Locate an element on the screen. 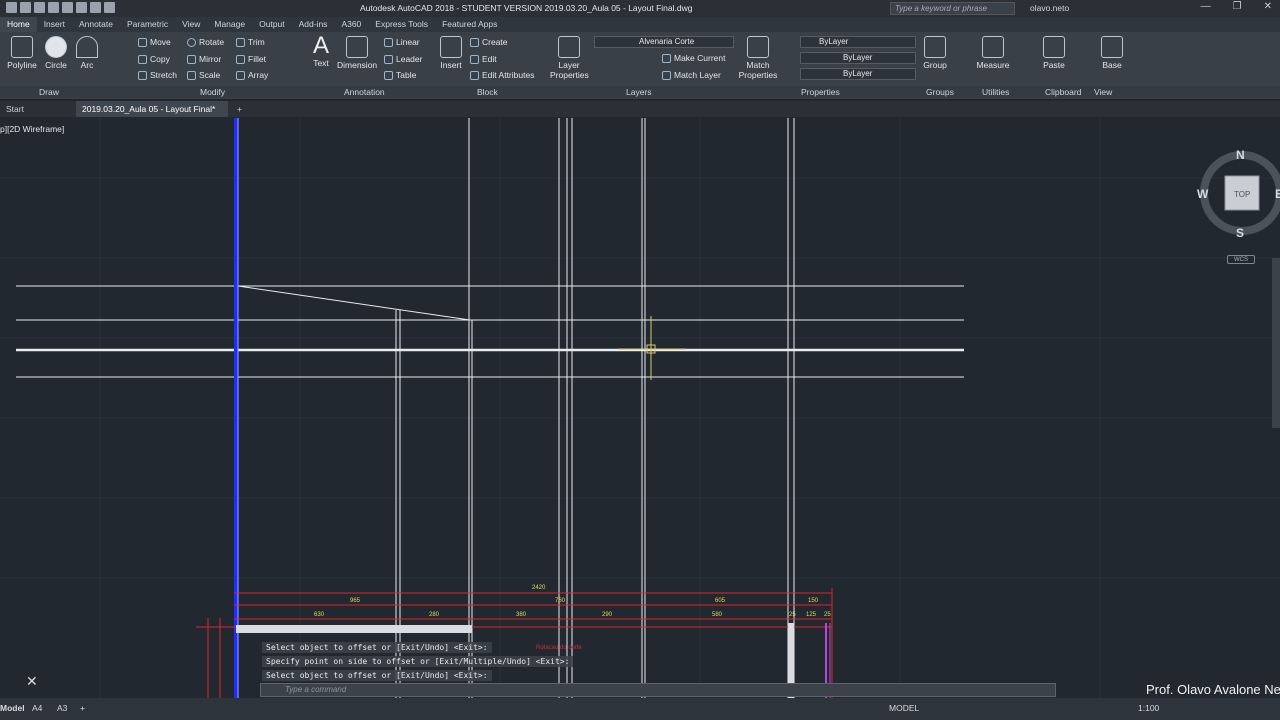  tab-manage: Manage is located at coordinates (229, 24).